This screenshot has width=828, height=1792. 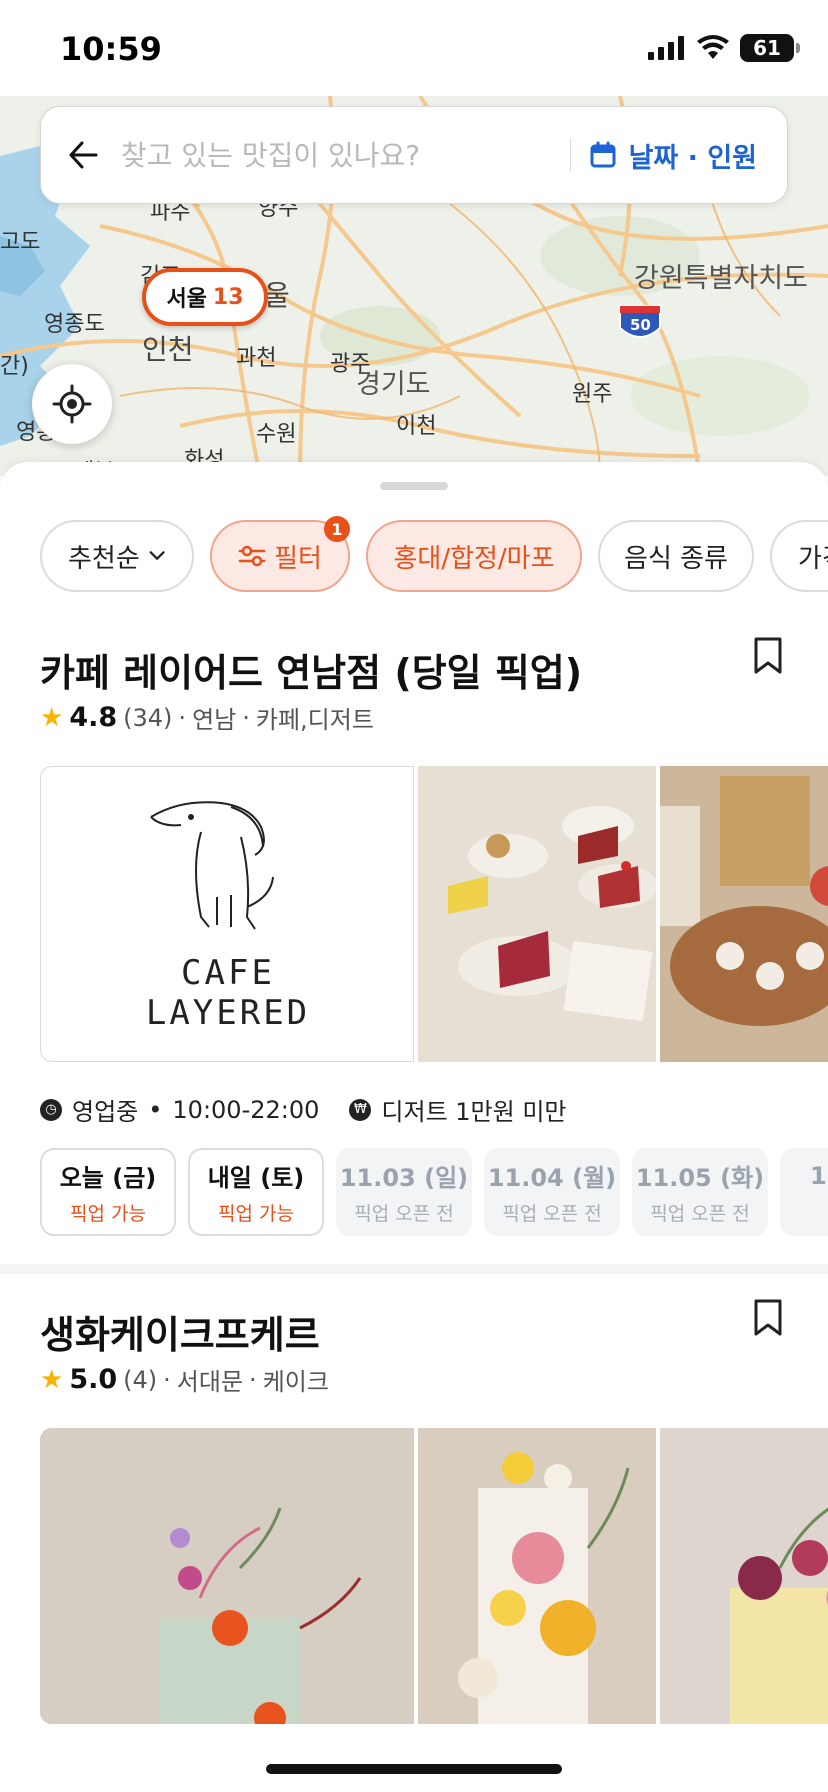 What do you see at coordinates (104, 558) in the screenshot?
I see `sort-label: 추천순` at bounding box center [104, 558].